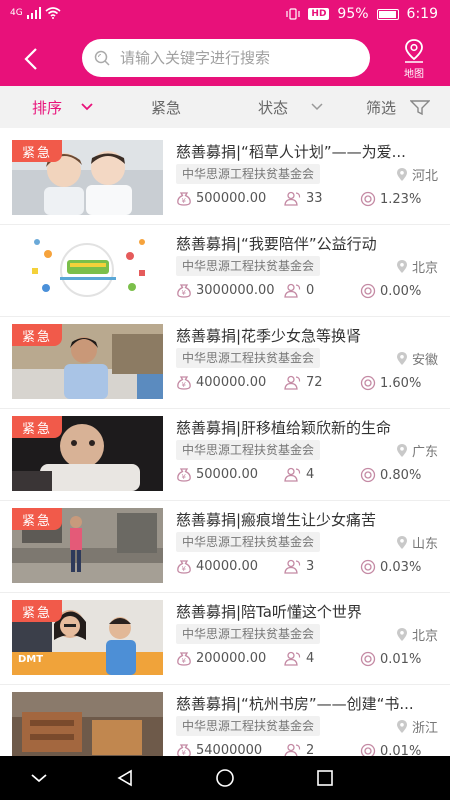  Describe the element at coordinates (424, 544) in the screenshot. I see `location-text: 山东` at that location.